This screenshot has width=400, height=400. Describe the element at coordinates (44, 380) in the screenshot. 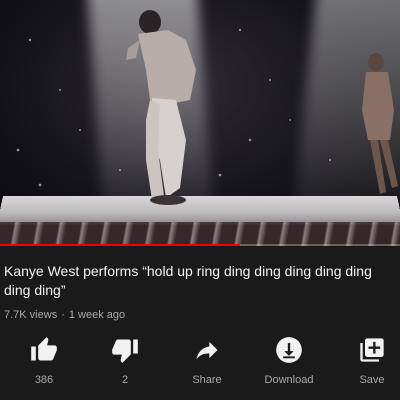

I see `like-count: 386` at that location.